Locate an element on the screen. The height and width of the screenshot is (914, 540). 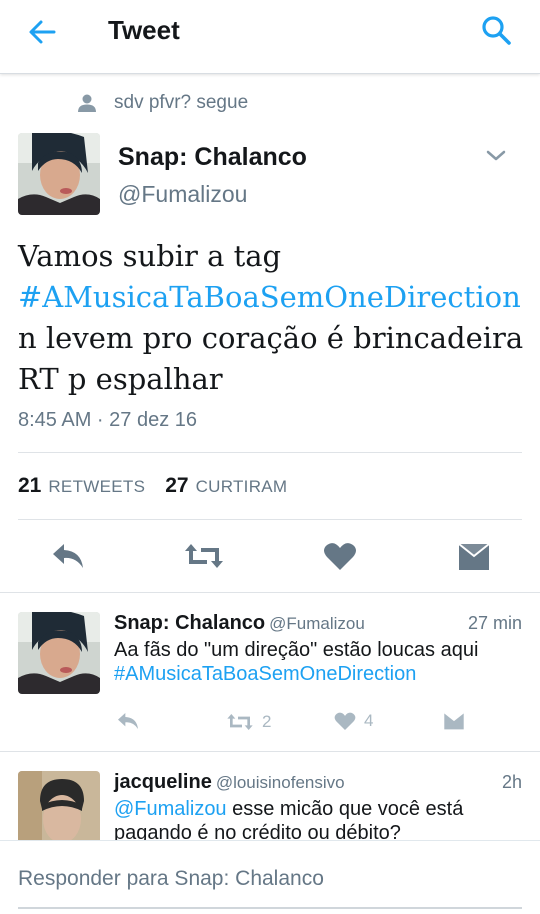
likes-count: 27 is located at coordinates (176, 486).